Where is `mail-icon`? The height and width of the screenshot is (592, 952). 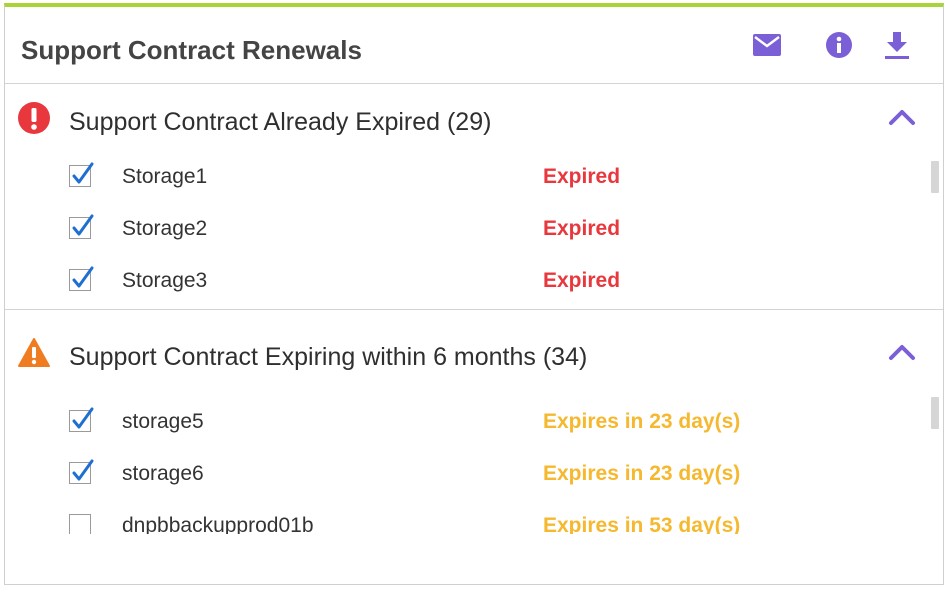
mail-icon is located at coordinates (767, 45).